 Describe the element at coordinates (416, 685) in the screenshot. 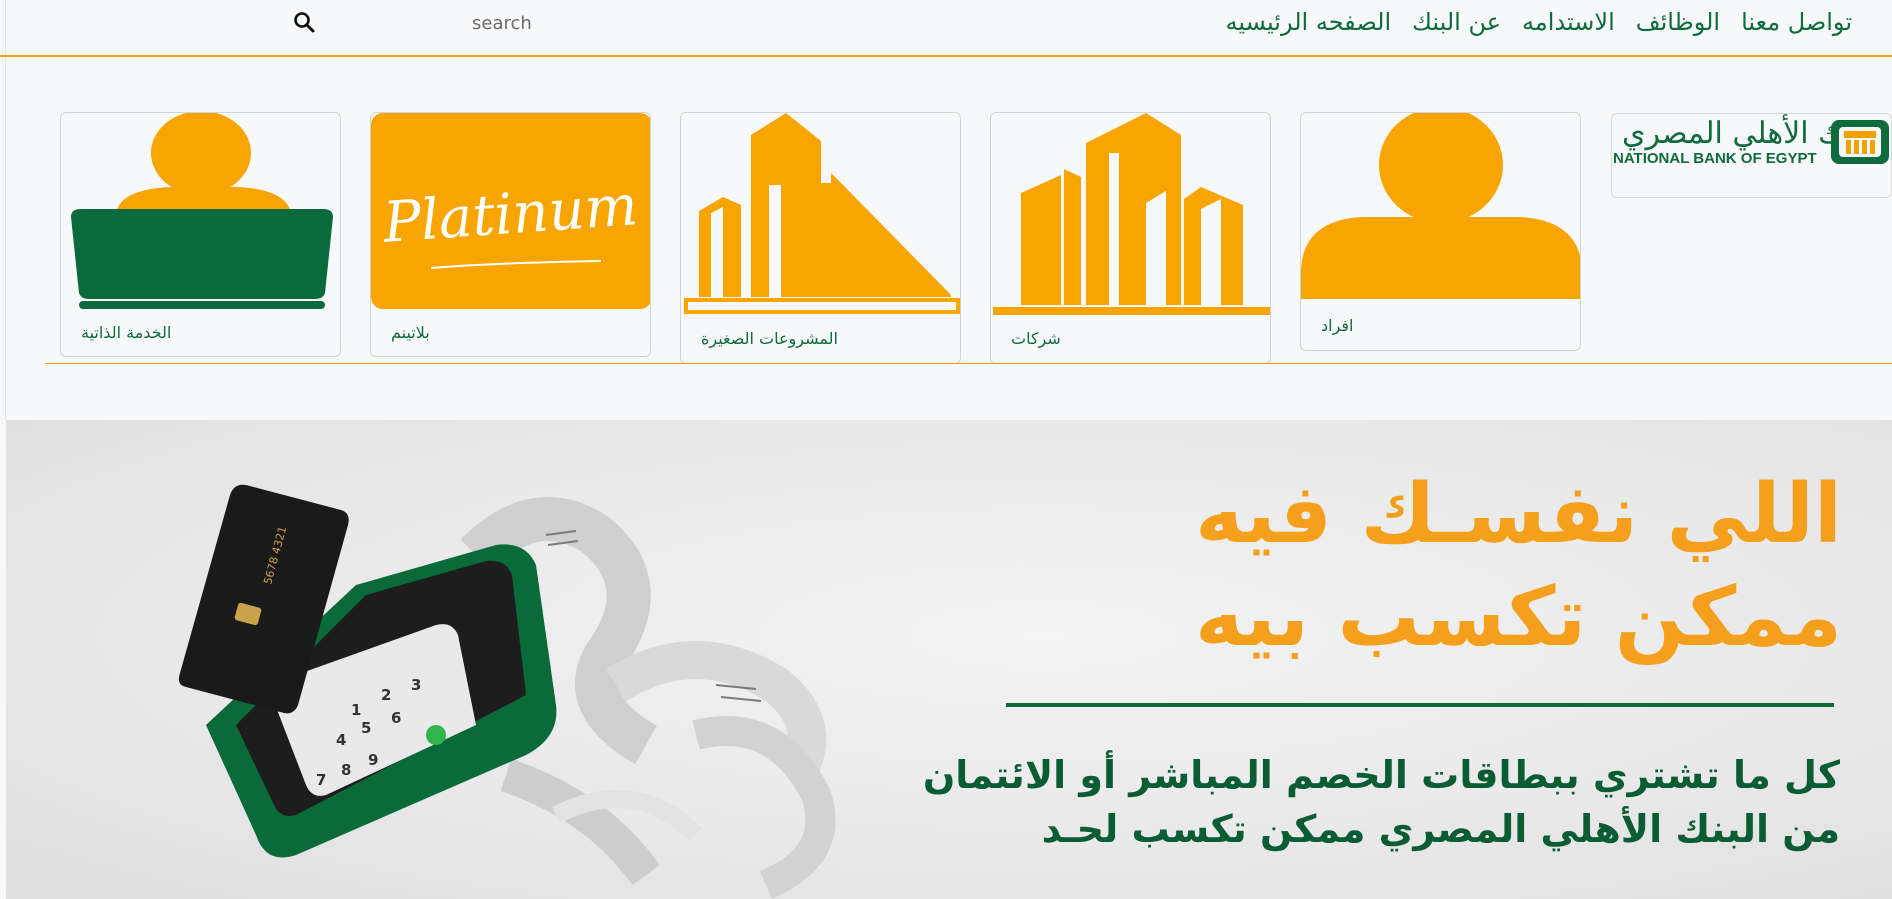

I see `svg-text: 3` at that location.